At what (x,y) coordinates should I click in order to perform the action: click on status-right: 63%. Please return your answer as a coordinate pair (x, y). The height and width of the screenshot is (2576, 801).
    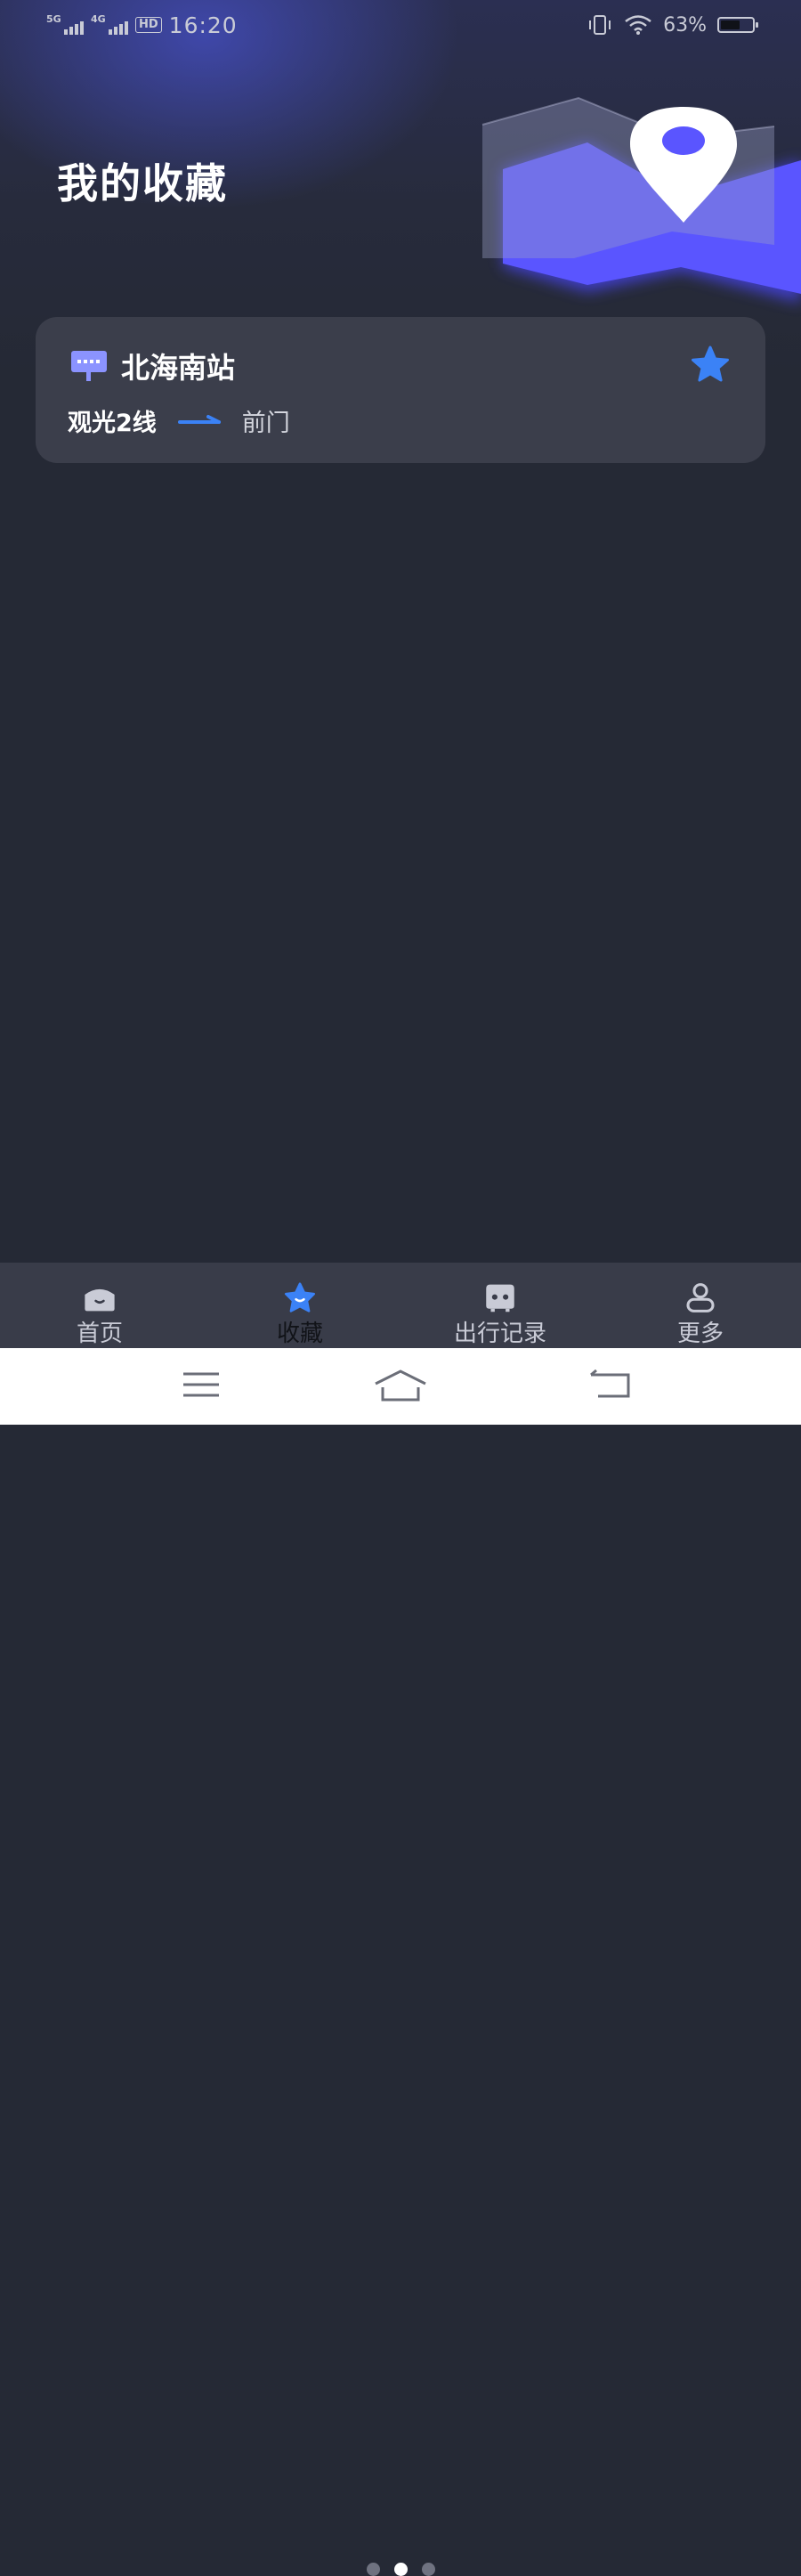
    Looking at the image, I should click on (672, 25).